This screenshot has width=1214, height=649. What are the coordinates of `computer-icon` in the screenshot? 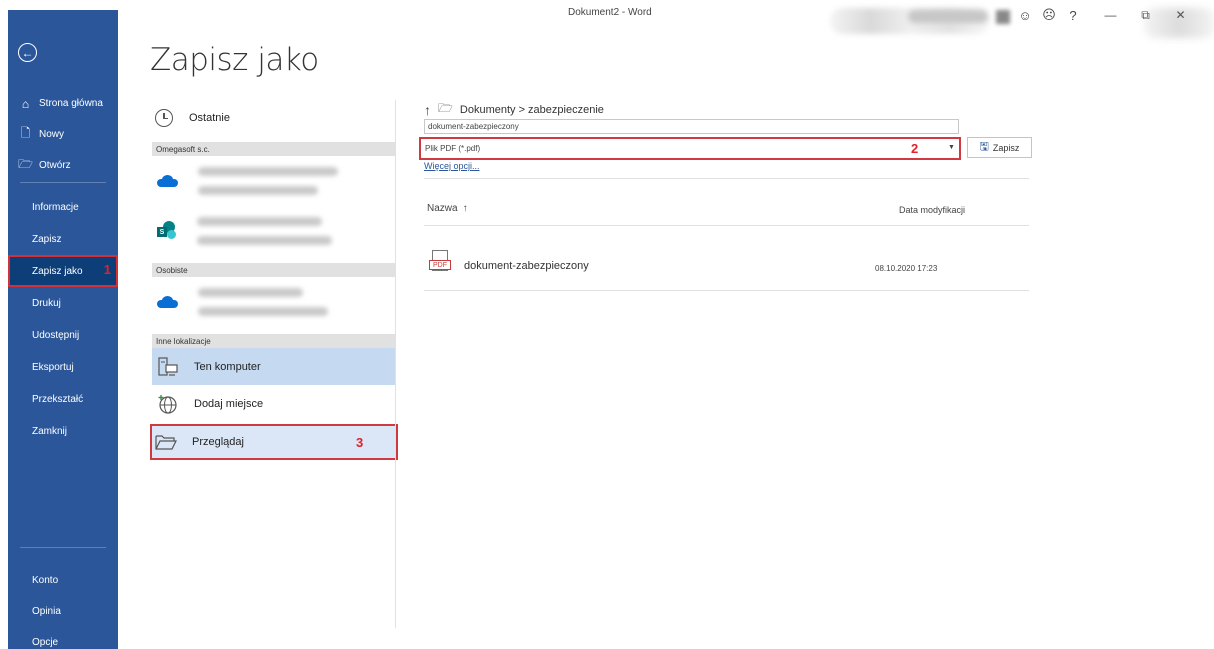 It's located at (168, 366).